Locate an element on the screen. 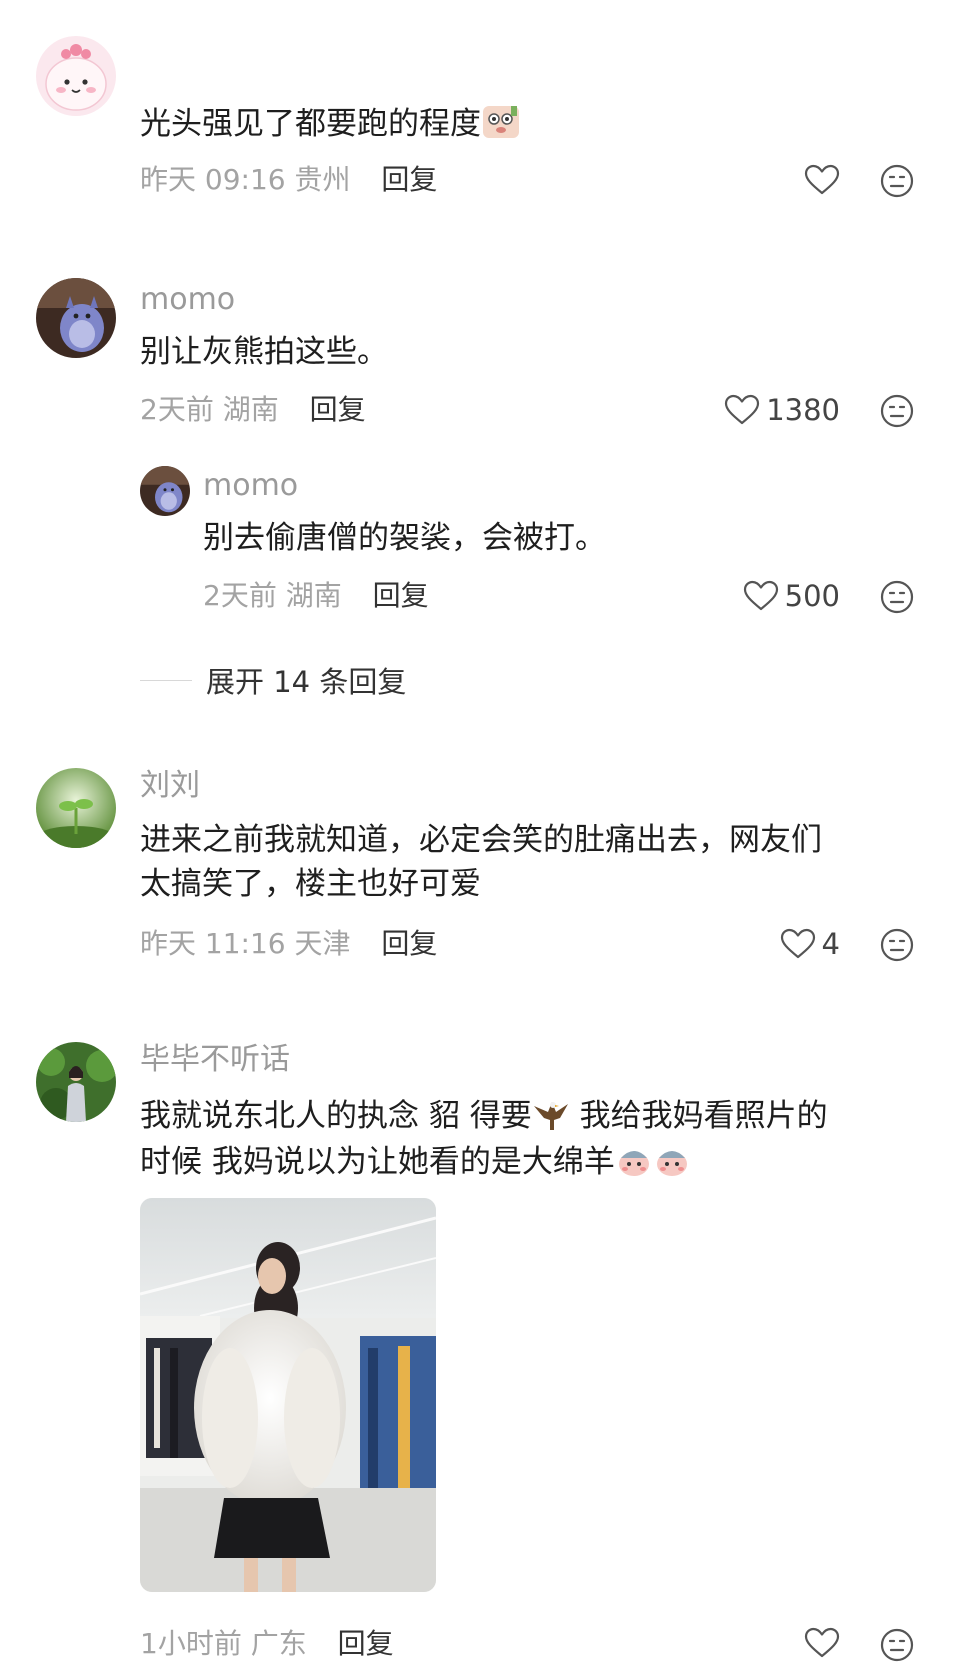  reply-text: 别去偷唐僧的袈裟，会被打。 is located at coordinates (404, 538).